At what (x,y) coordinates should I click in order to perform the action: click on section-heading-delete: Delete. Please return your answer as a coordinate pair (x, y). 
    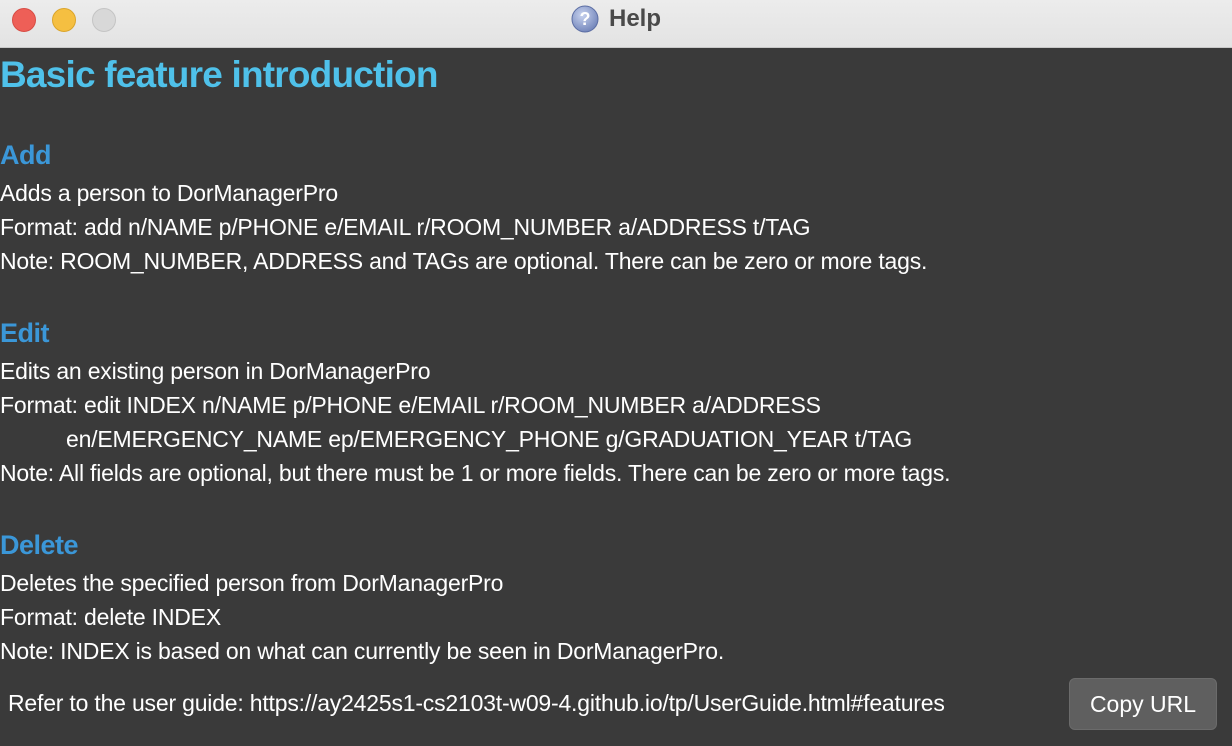
    Looking at the image, I should click on (39, 545).